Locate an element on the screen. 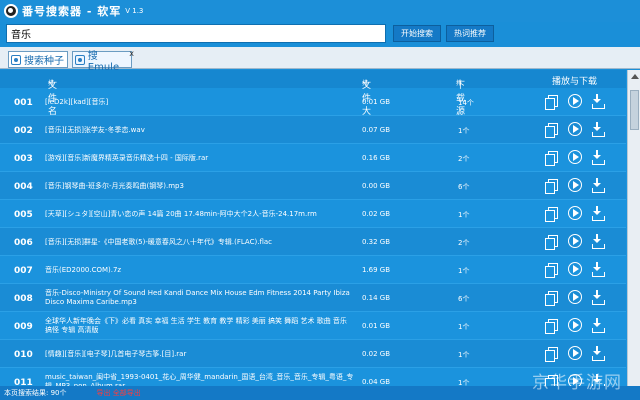 The image size is (640, 400). row-file-size: 1.69 GB is located at coordinates (376, 270).